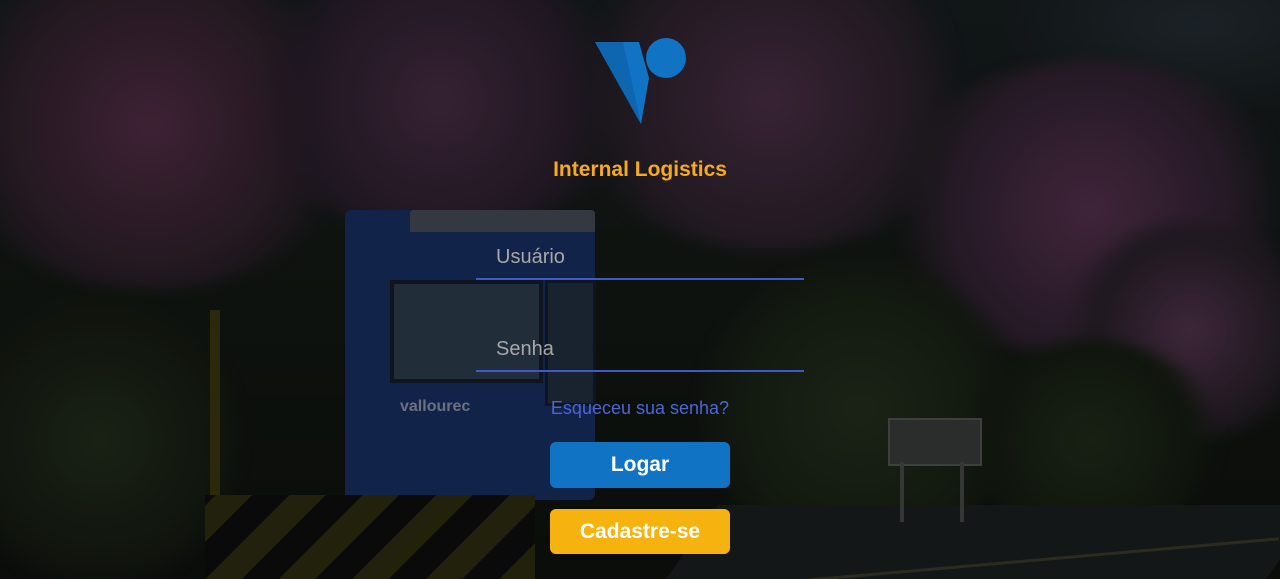 The image size is (1280, 579). I want to click on app-title: Internal Logistics, so click(640, 169).